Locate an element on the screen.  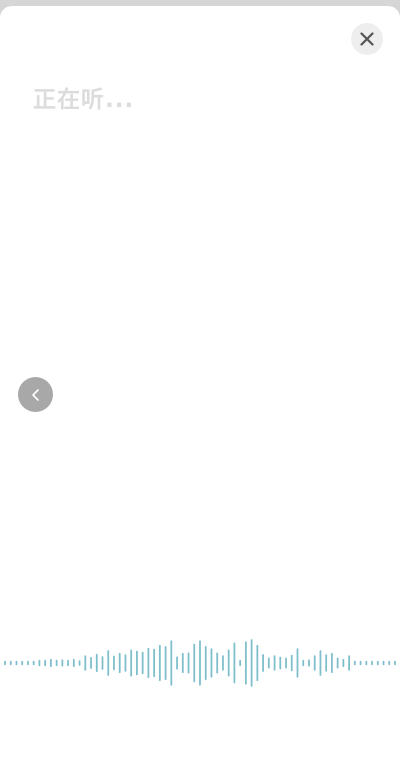
chevron-left-icon is located at coordinates (35, 394).